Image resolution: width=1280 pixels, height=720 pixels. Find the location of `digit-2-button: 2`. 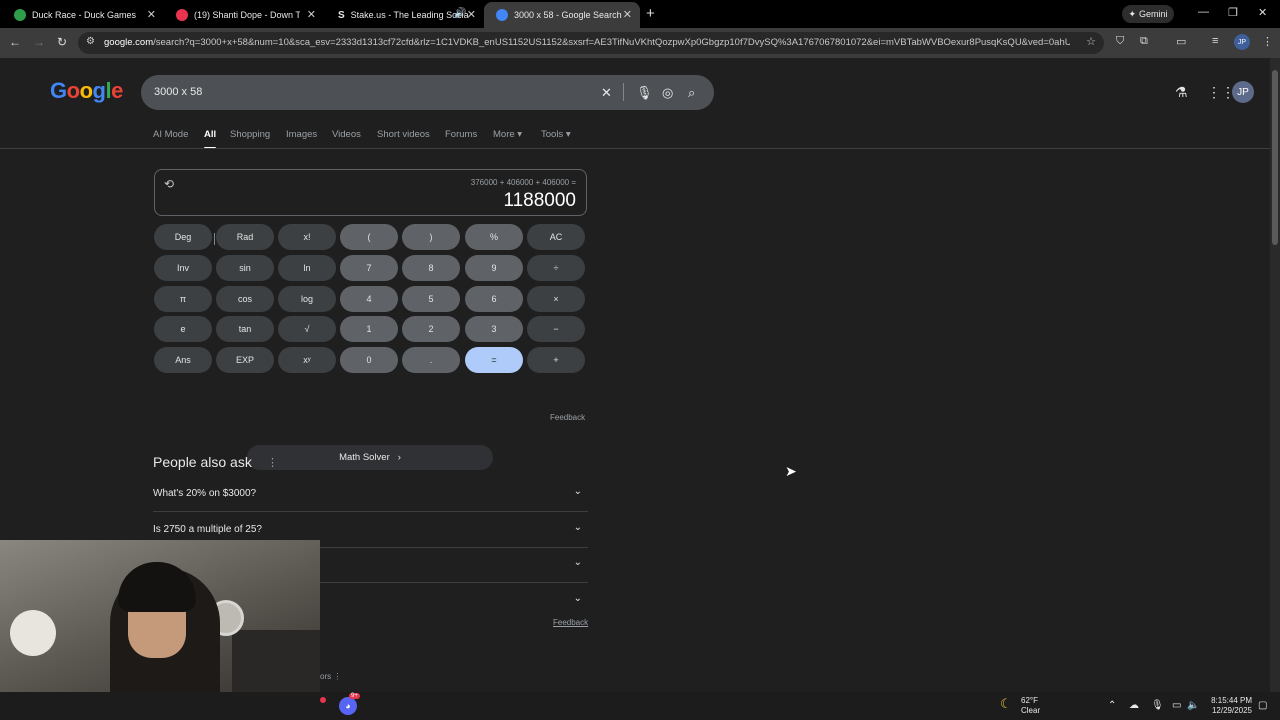

digit-2-button: 2 is located at coordinates (431, 329).